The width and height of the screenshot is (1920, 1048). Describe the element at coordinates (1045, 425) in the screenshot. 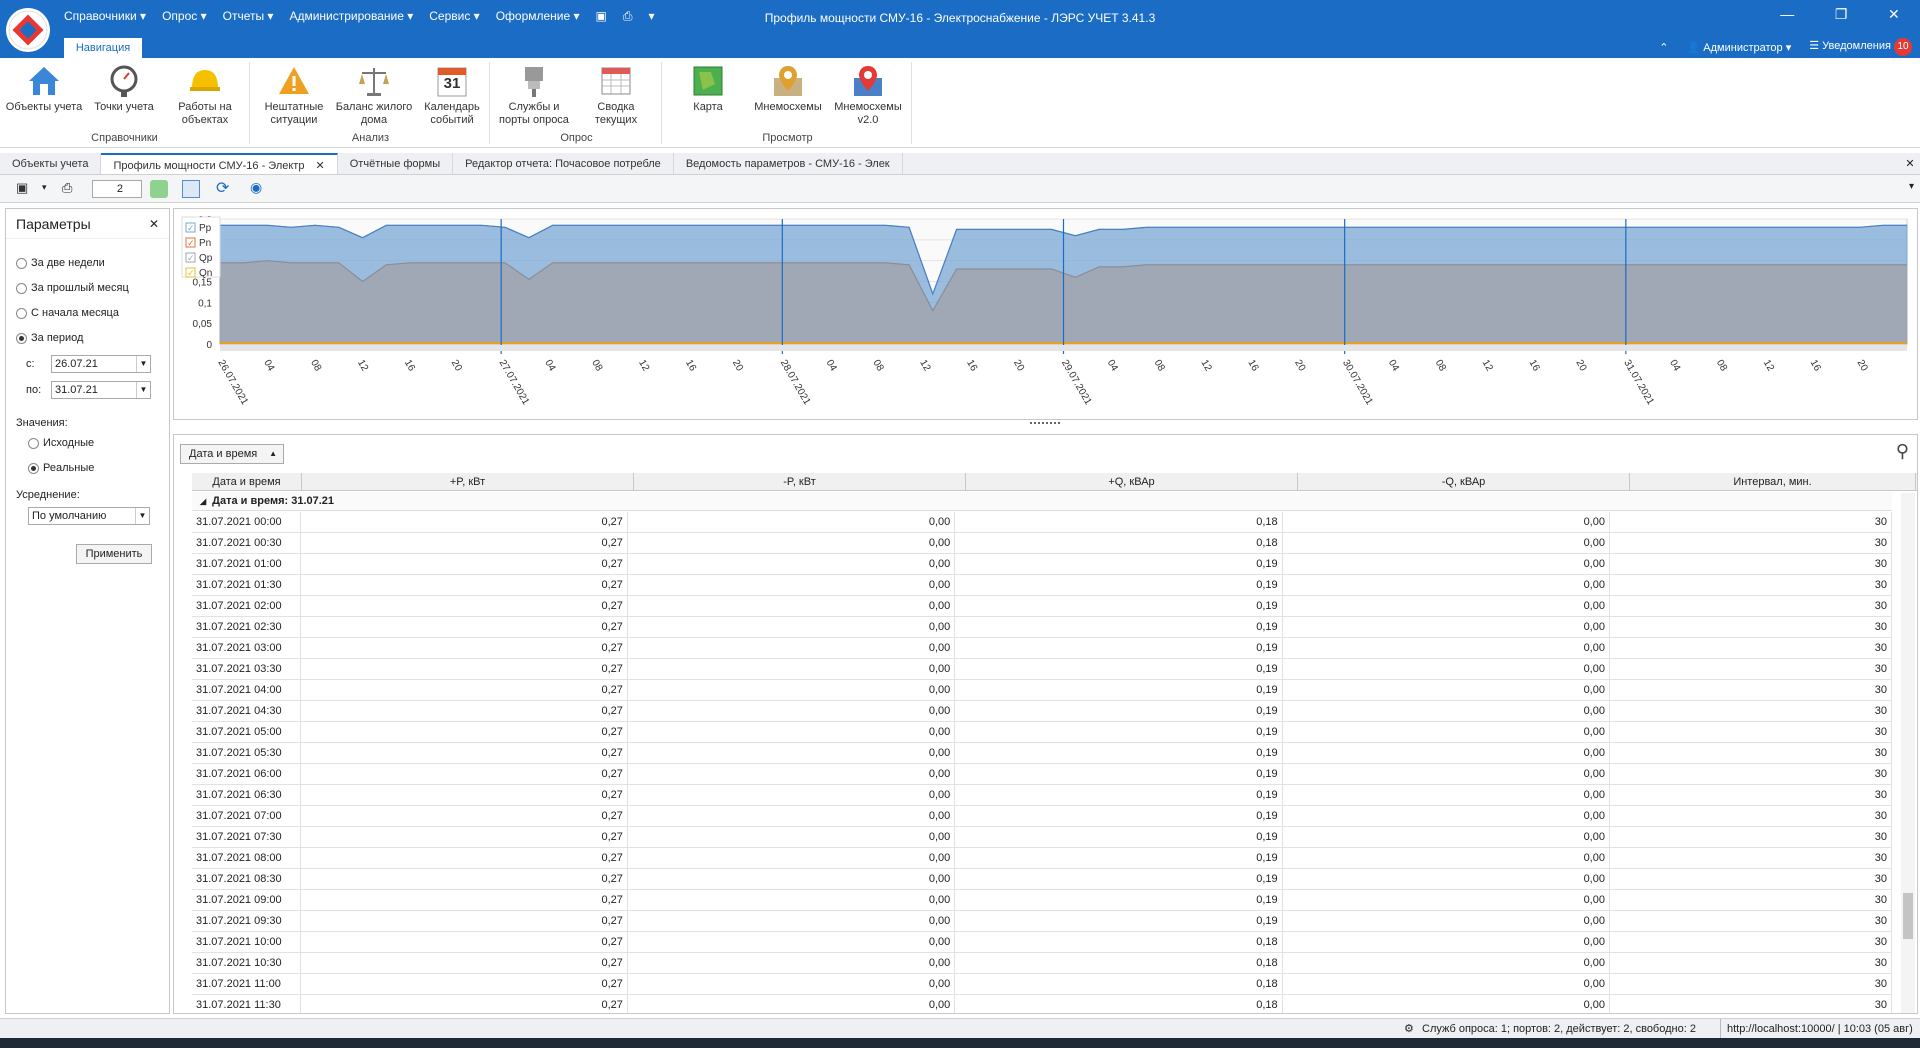

I see `splitter-handle` at that location.